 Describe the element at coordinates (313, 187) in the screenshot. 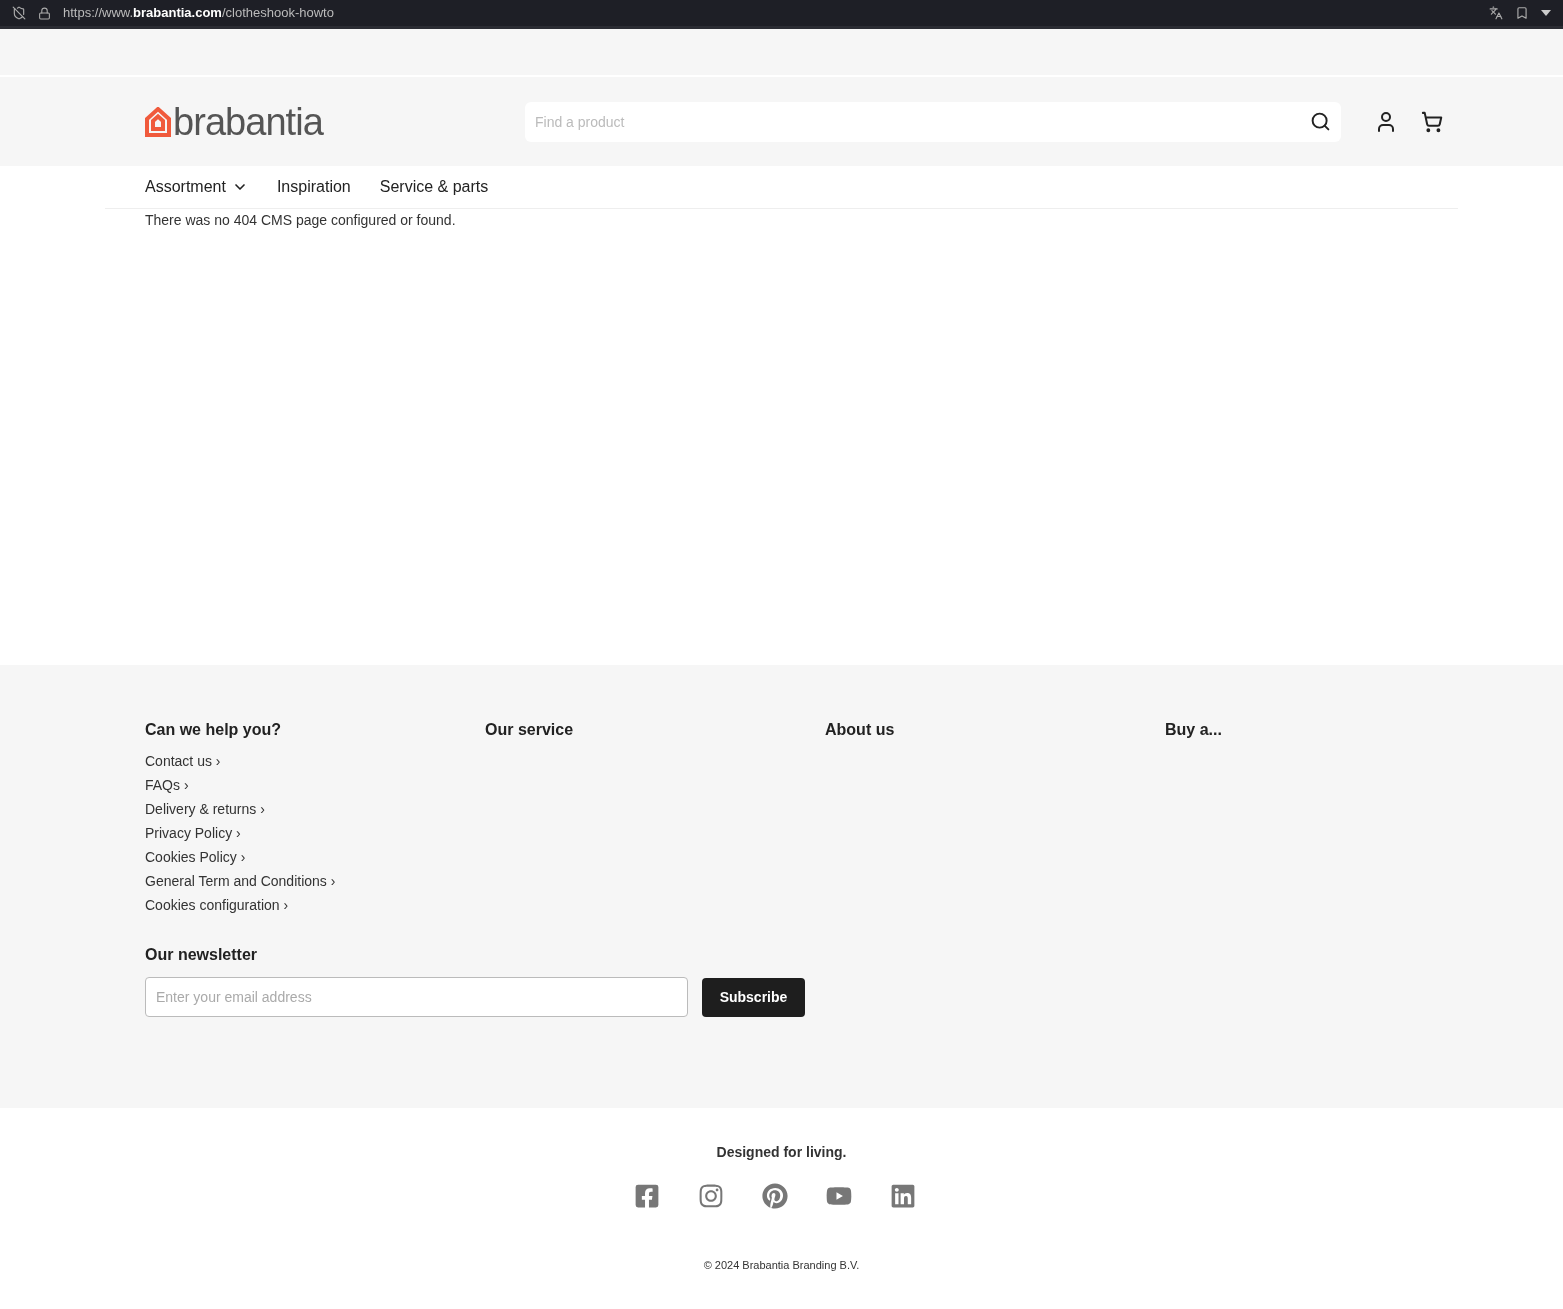

I see `nav-link: Inspiration` at that location.